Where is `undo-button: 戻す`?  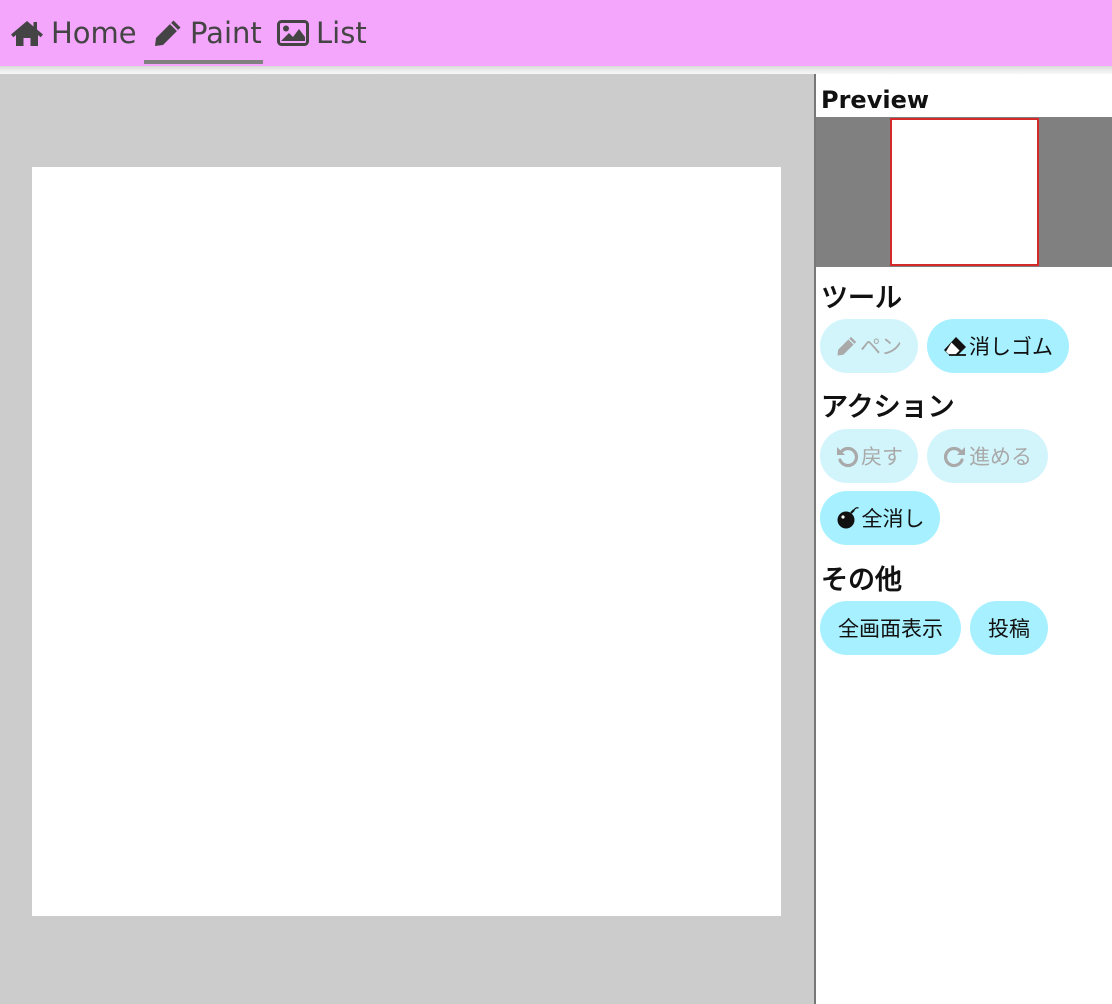
undo-button: 戻す is located at coordinates (869, 456).